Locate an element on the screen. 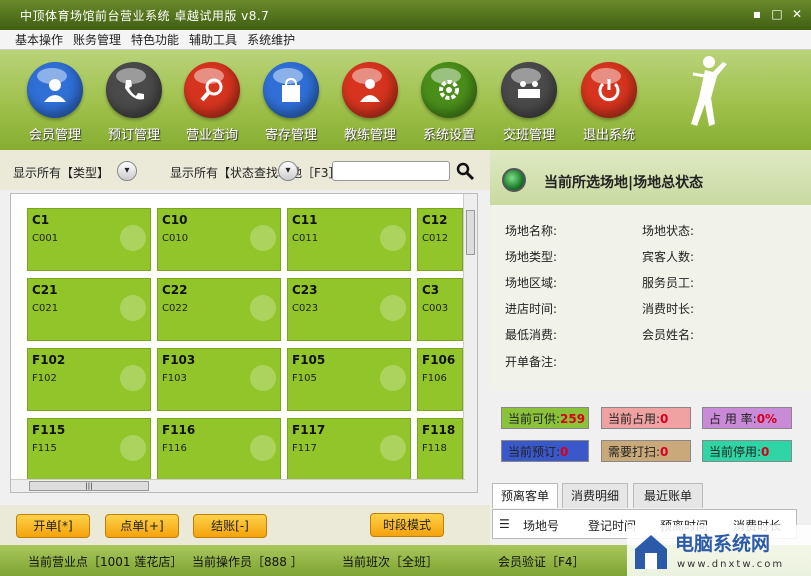 Image resolution: width=811 pixels, height=576 pixels. bag-icon is located at coordinates (291, 90).